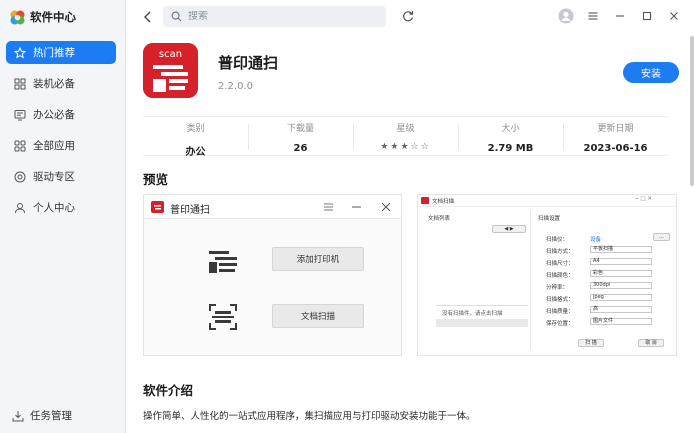 The height and width of the screenshot is (433, 695). Describe the element at coordinates (20, 177) in the screenshot. I see `driver-icon` at that location.